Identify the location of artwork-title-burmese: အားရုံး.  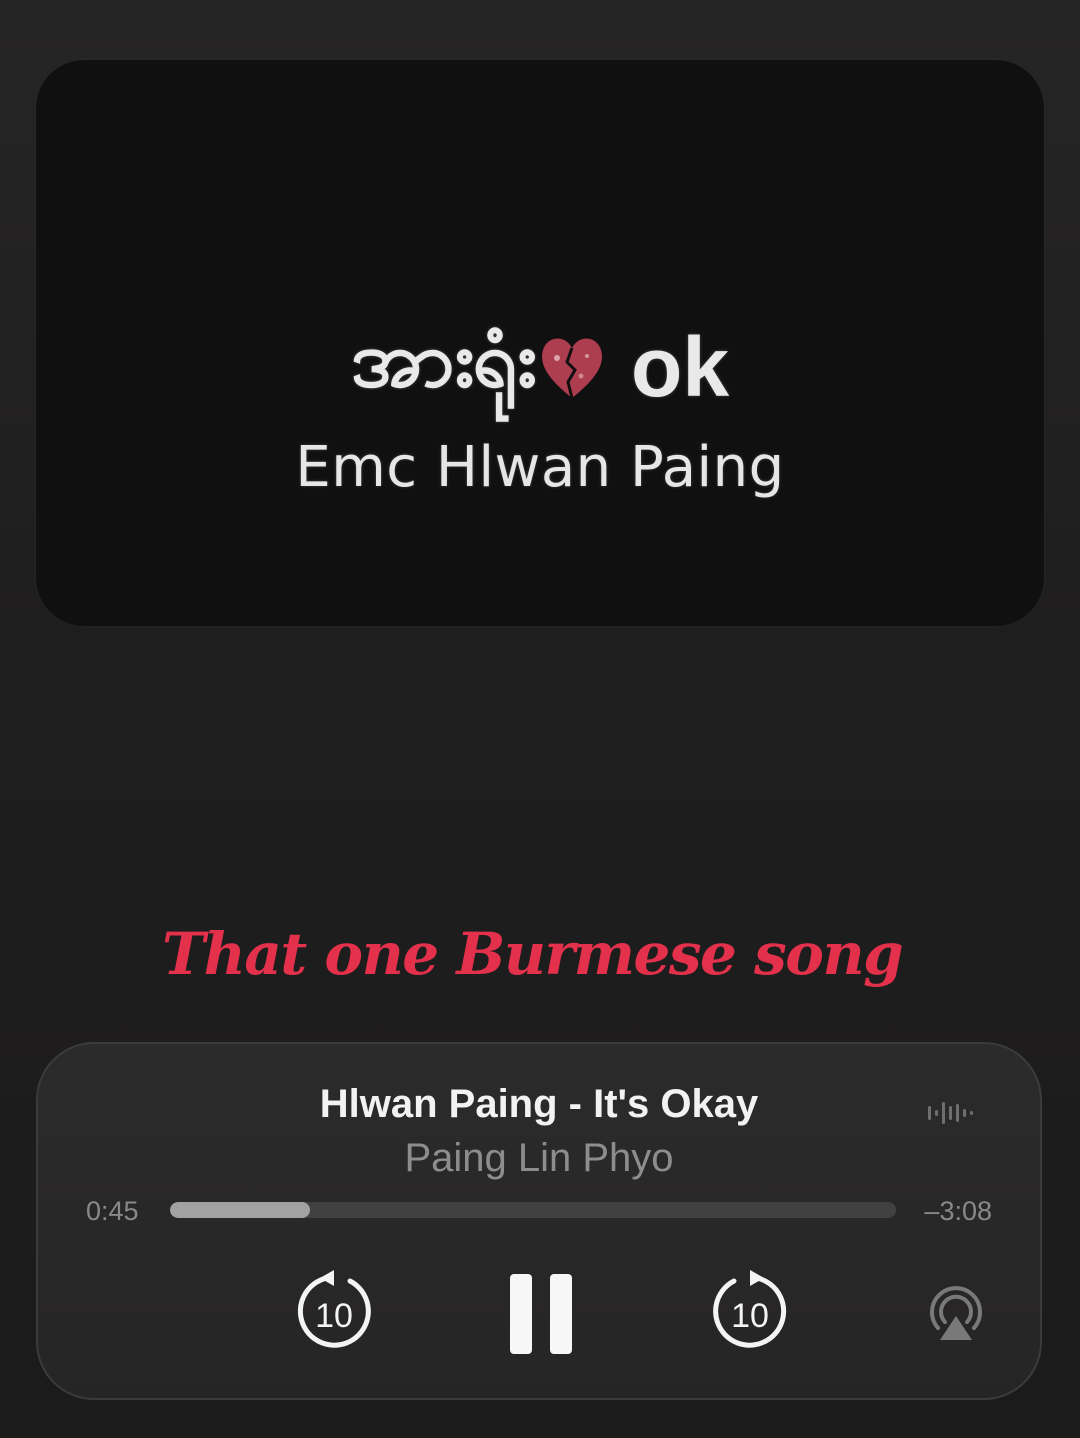
(443, 360).